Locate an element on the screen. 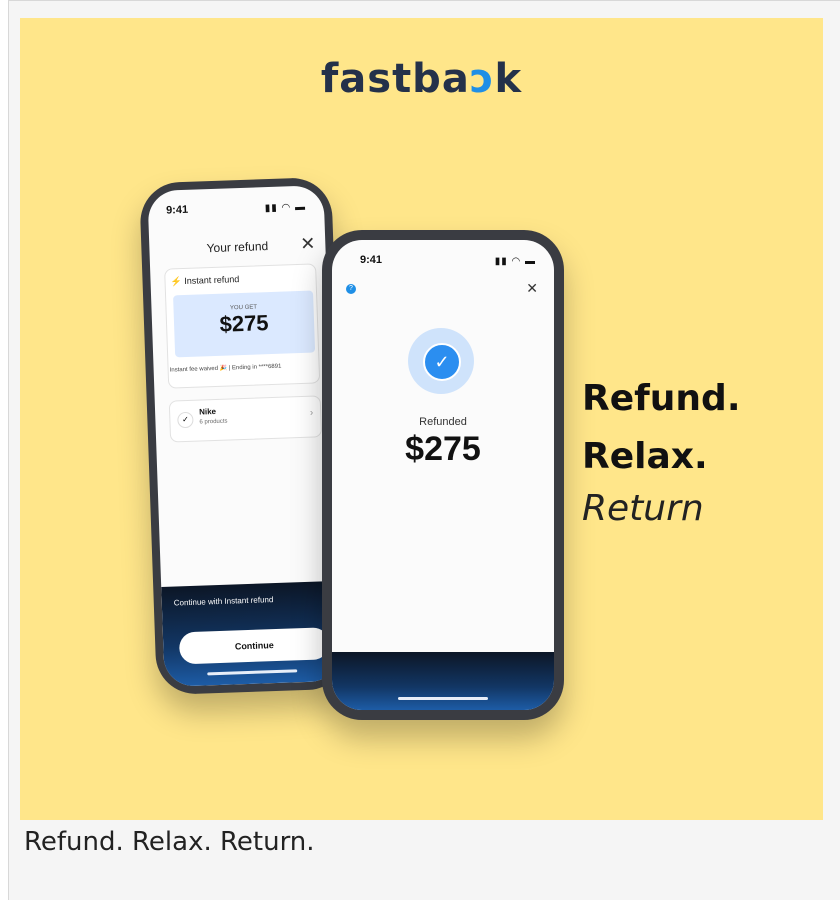 Image resolution: width=840 pixels, height=900 pixels. image-caption: Refund. Relax. Return. is located at coordinates (169, 842).